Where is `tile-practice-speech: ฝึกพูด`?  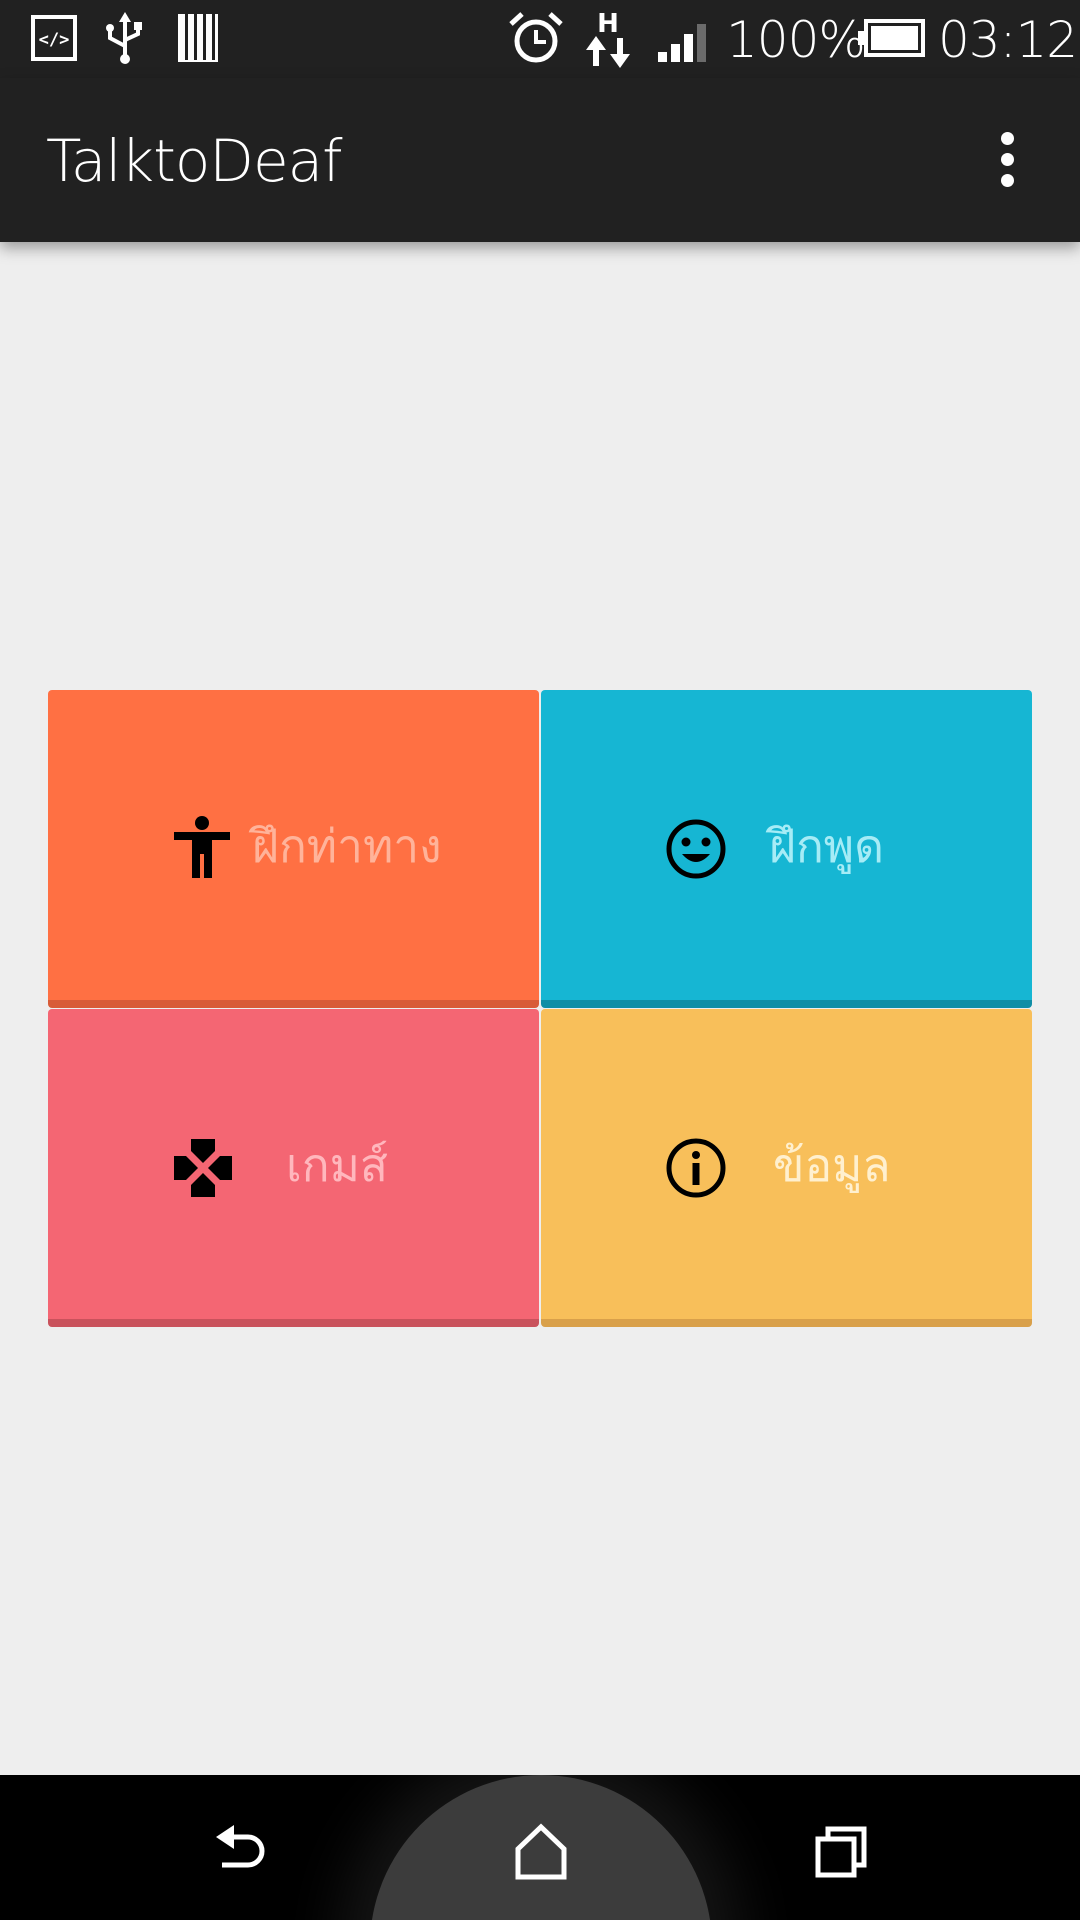
tile-practice-speech: ฝึกพูด is located at coordinates (786, 849).